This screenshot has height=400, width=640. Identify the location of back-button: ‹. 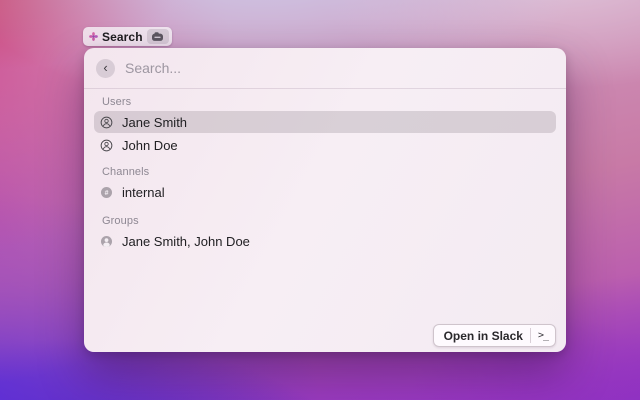
(105, 68).